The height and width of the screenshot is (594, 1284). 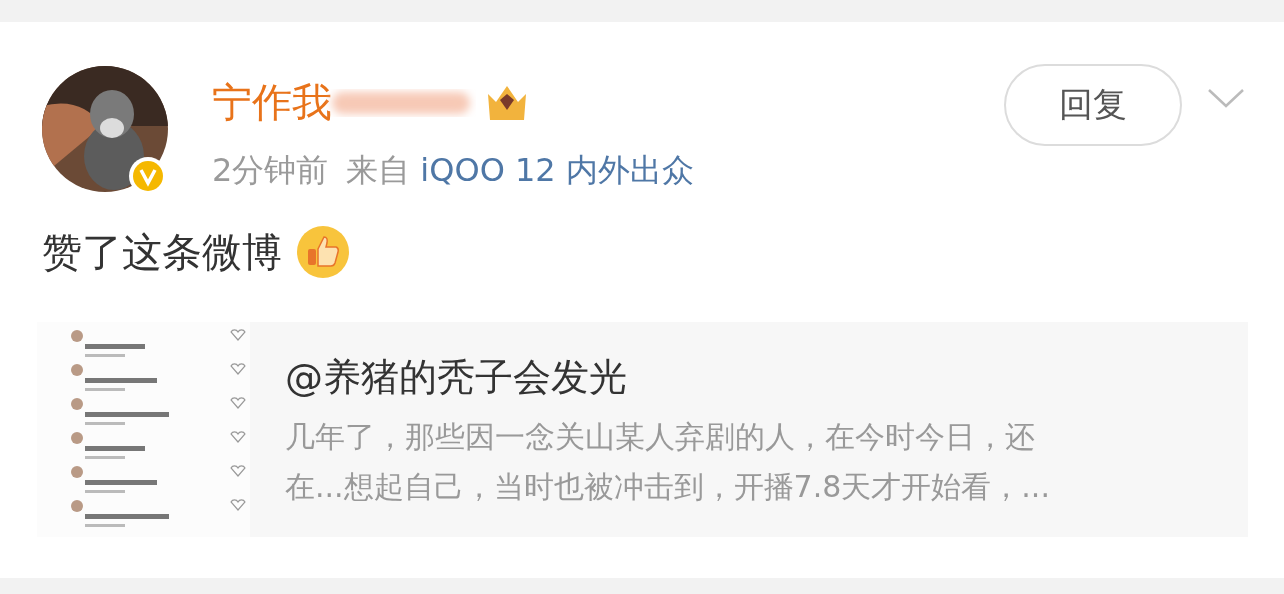 I want to click on thumbs-up-icon, so click(x=323, y=252).